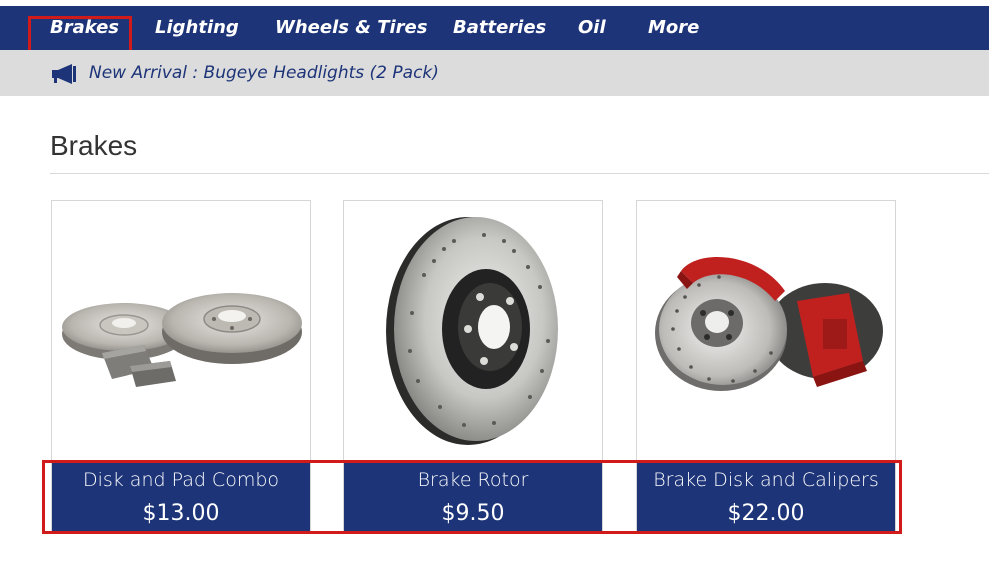  I want to click on product-caption: Brake Disk and Calipers $22.00, so click(766, 497).